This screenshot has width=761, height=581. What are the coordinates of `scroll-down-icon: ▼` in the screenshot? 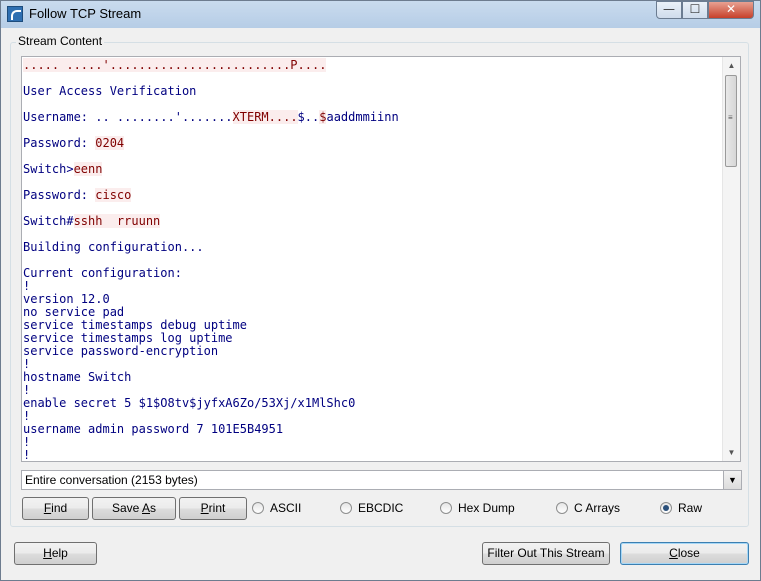 It's located at (731, 452).